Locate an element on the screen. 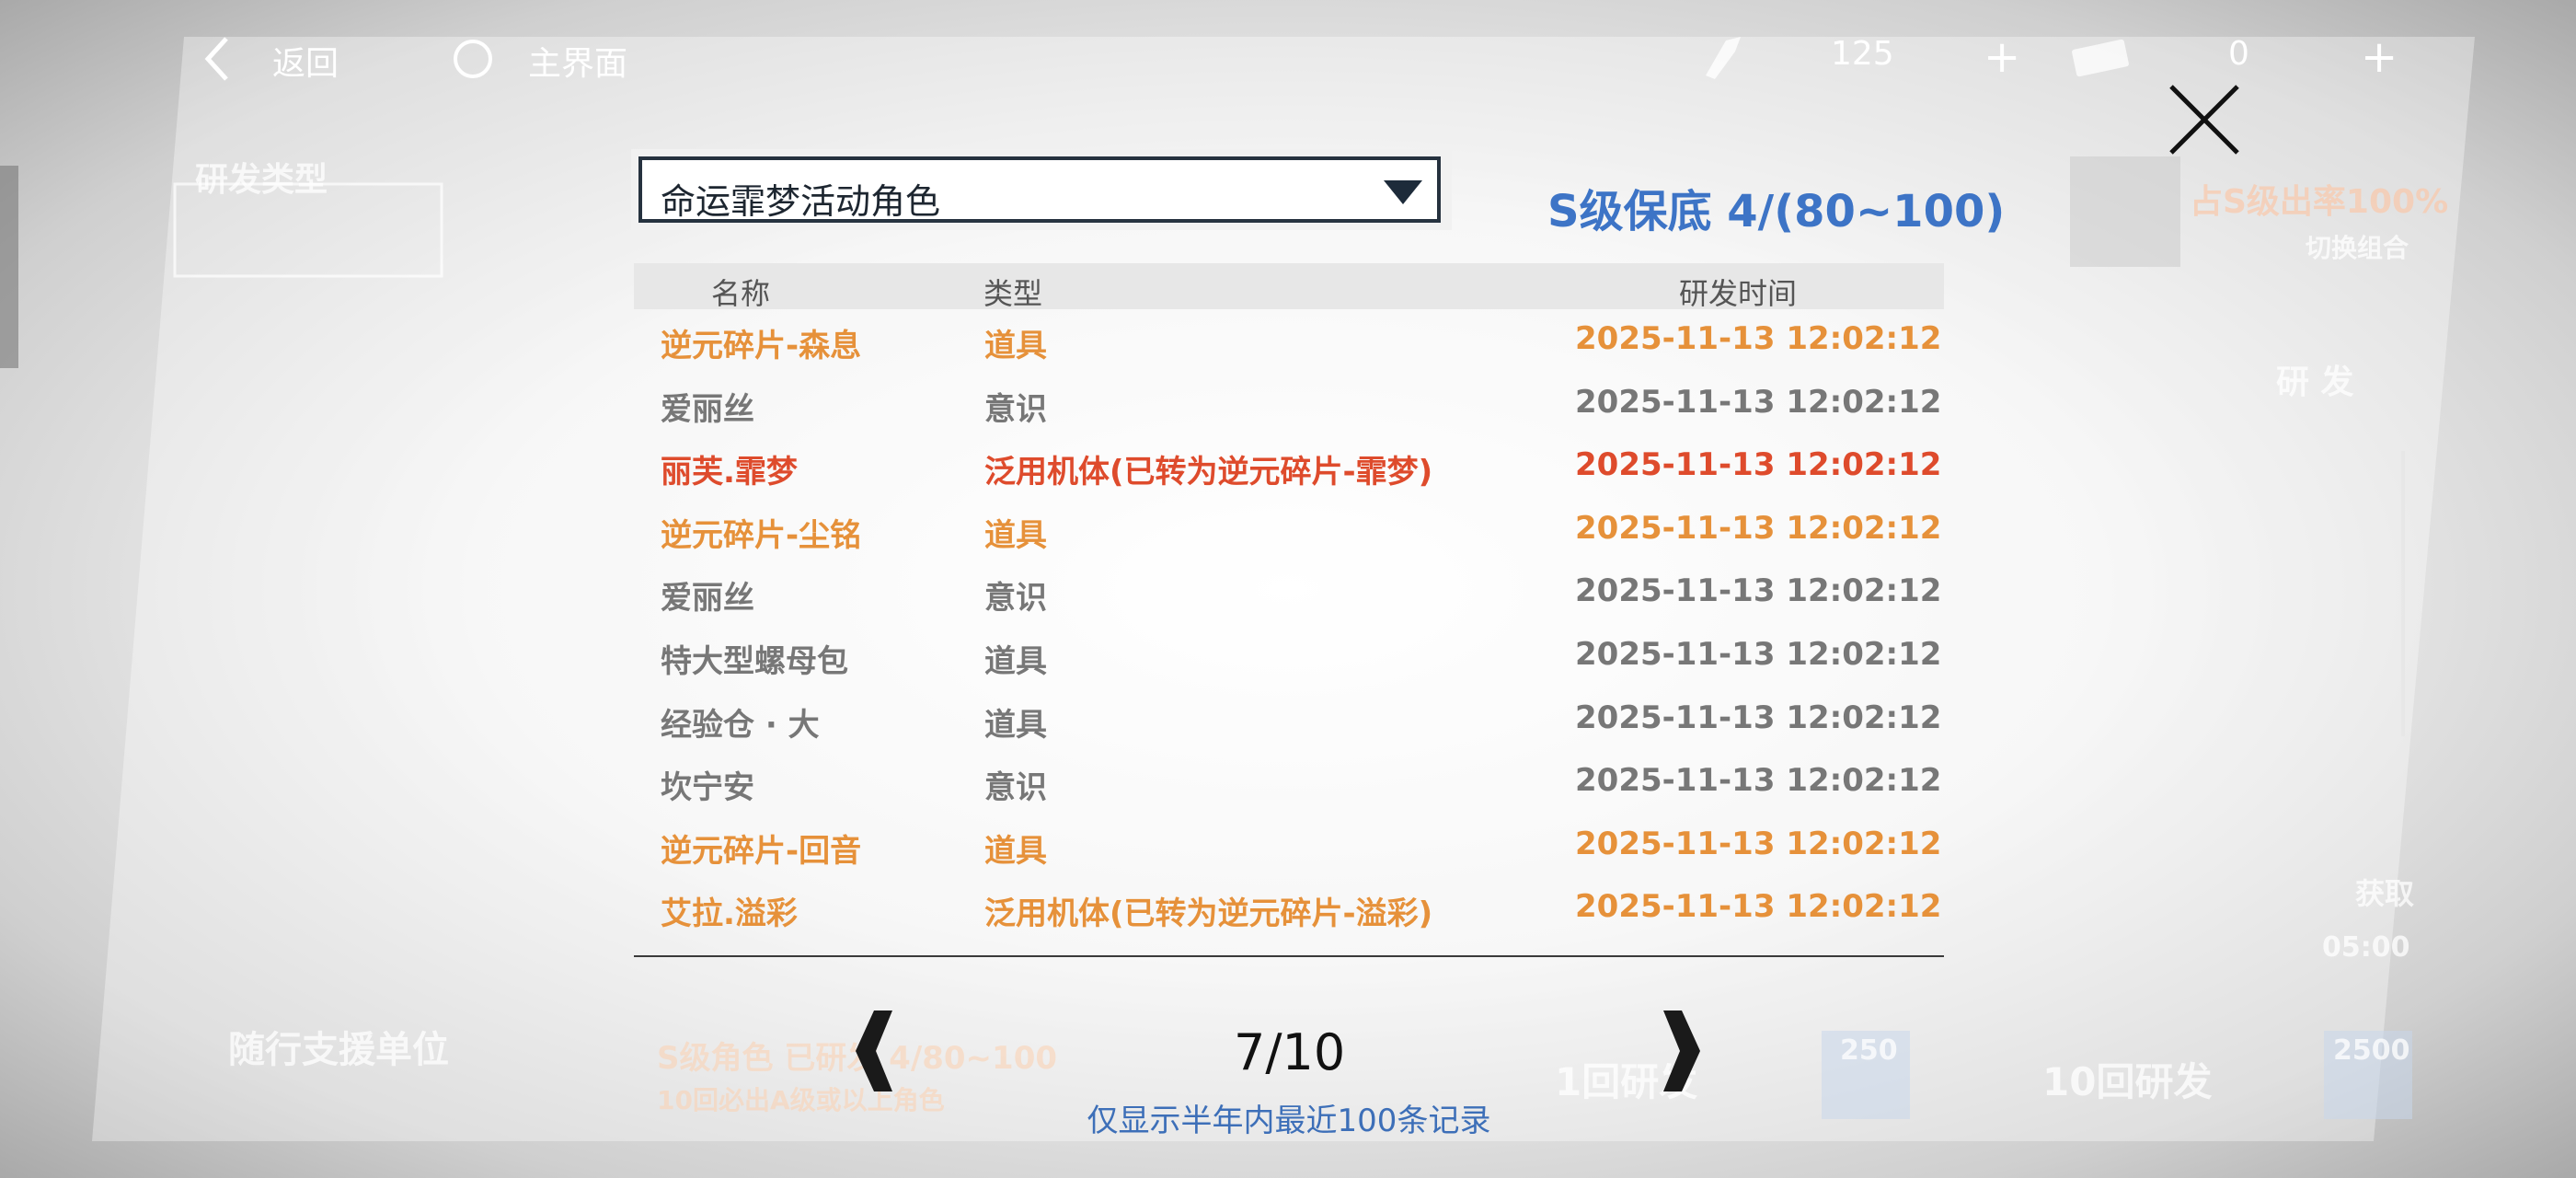 The width and height of the screenshot is (2576, 1178). column-type-header: 类型 is located at coordinates (1013, 293).